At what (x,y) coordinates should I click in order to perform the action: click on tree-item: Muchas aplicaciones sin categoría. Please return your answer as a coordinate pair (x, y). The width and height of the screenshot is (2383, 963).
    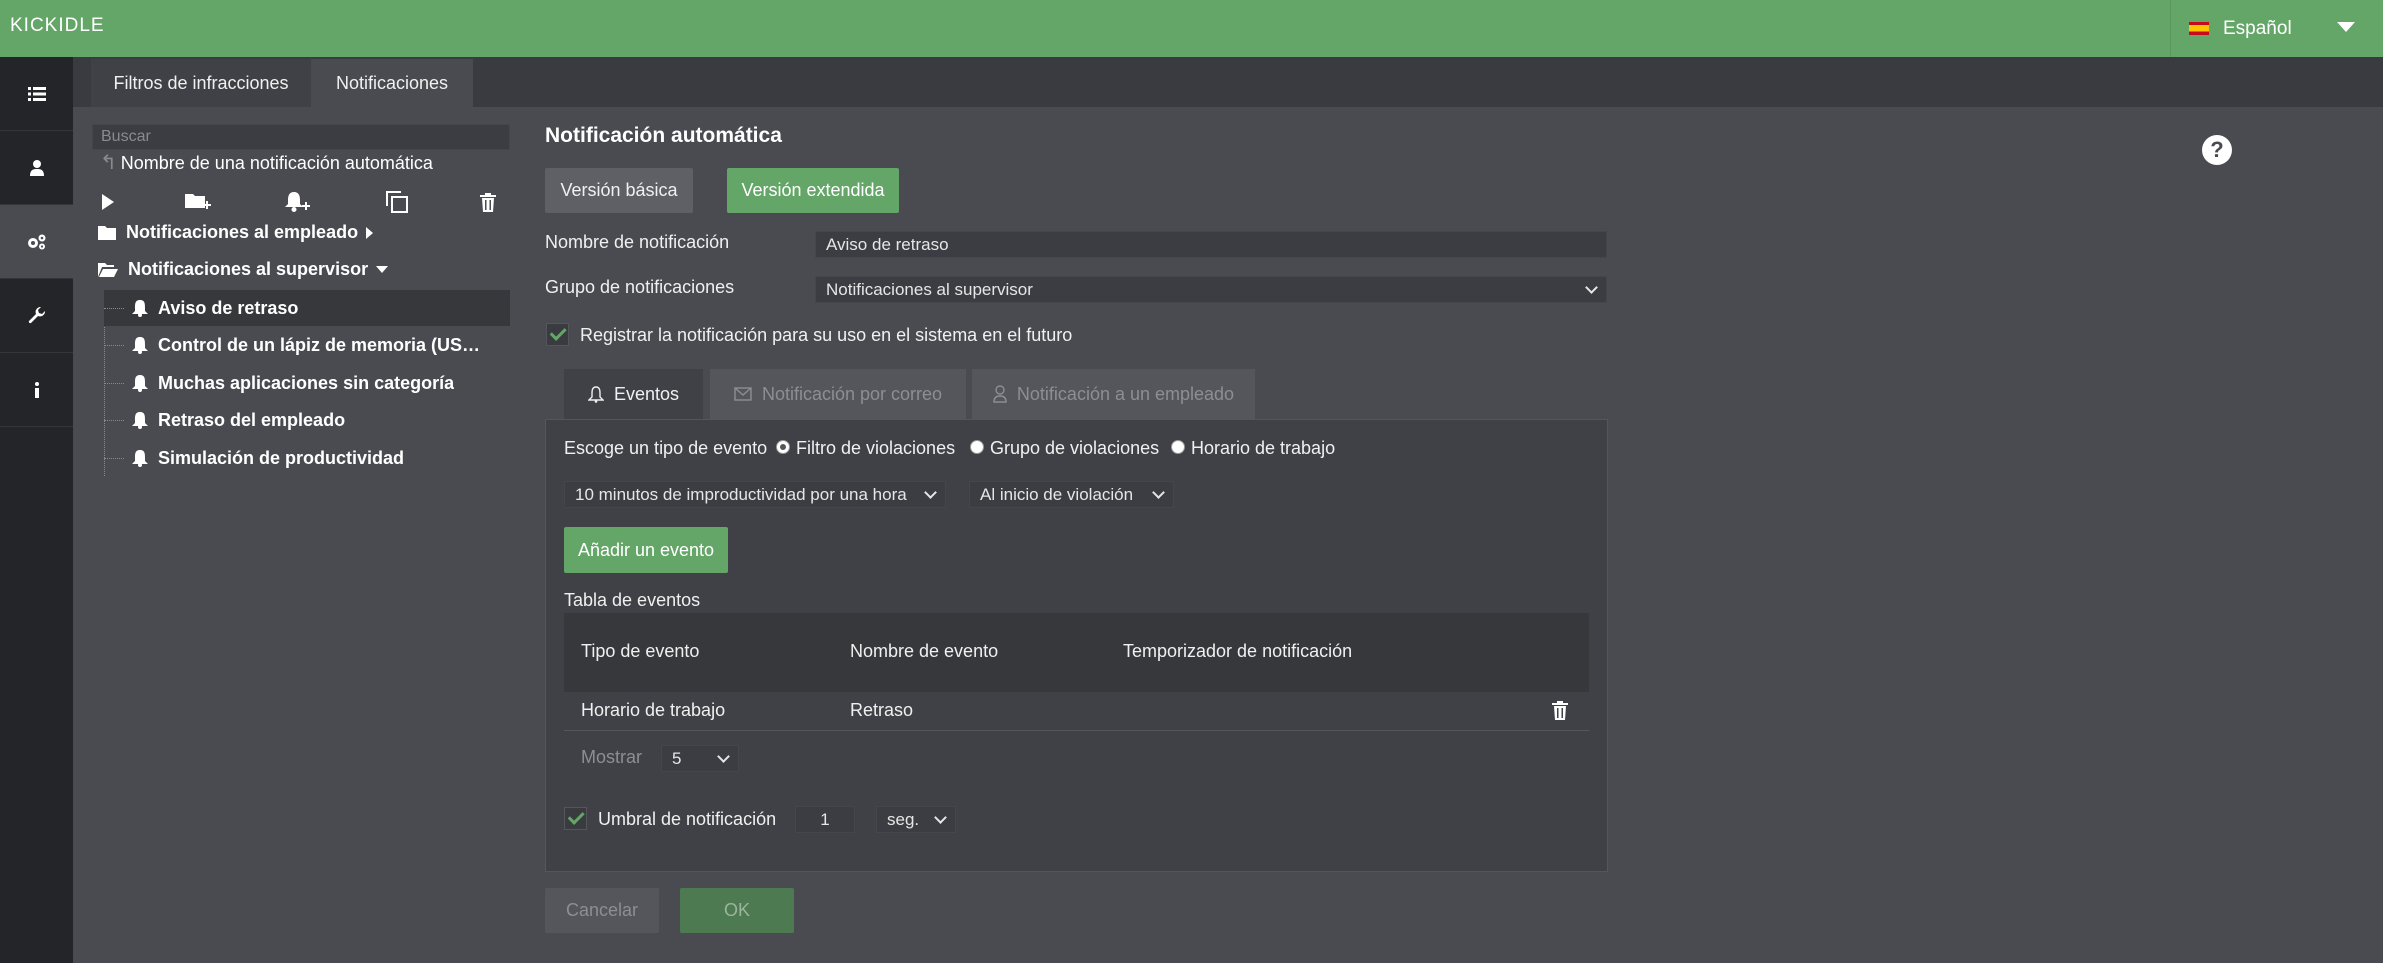
    Looking at the image, I should click on (307, 383).